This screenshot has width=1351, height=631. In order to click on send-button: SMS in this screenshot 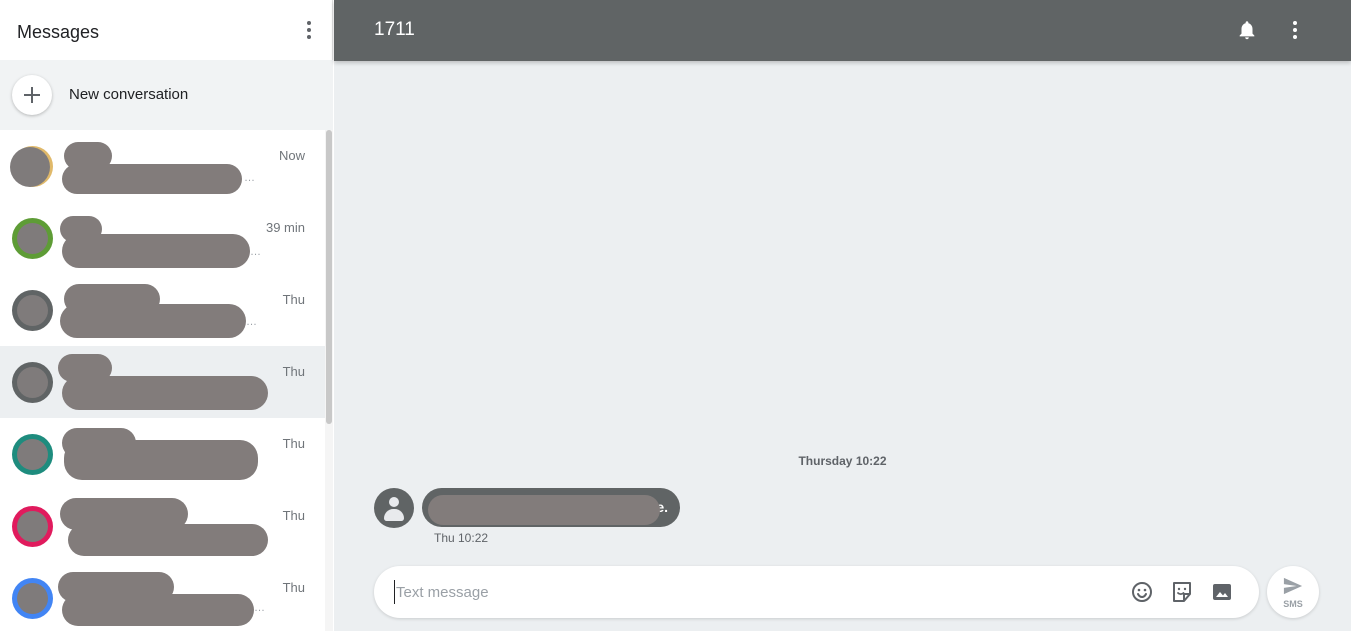, I will do `click(1293, 592)`.